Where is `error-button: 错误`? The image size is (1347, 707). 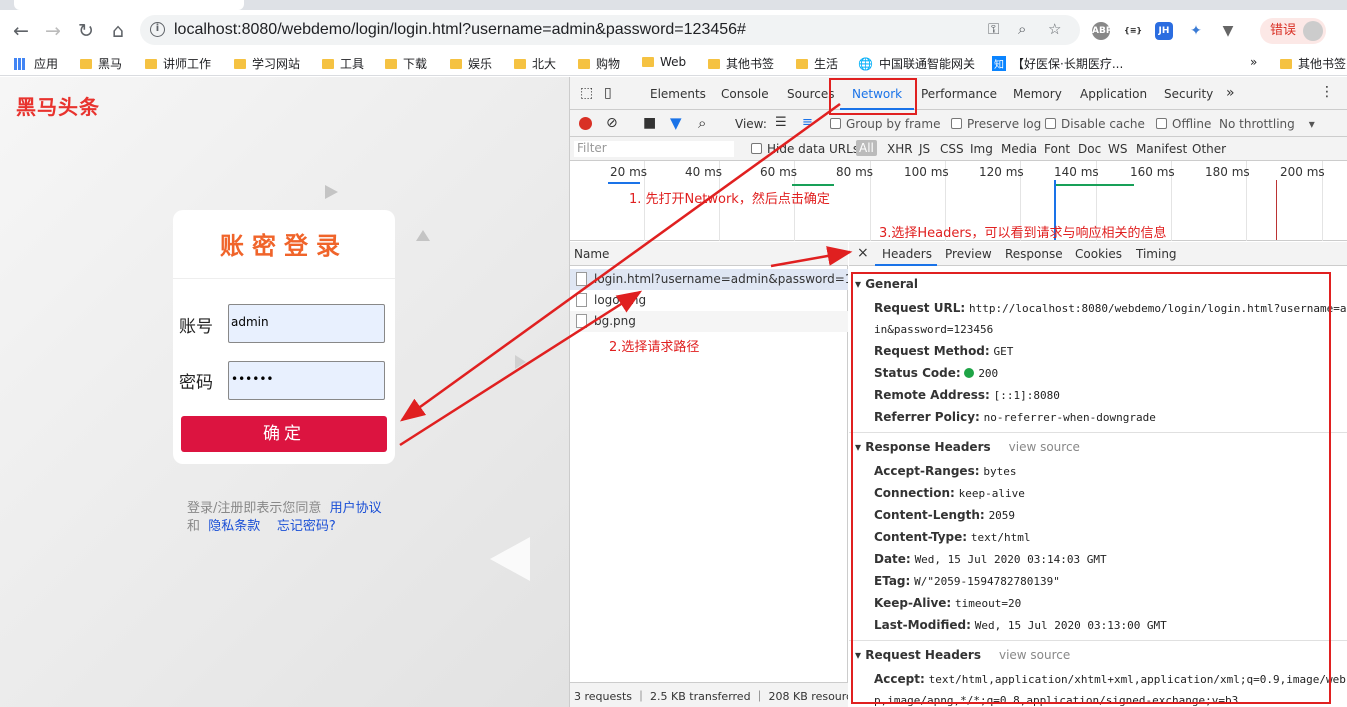 error-button: 错误 is located at coordinates (1293, 31).